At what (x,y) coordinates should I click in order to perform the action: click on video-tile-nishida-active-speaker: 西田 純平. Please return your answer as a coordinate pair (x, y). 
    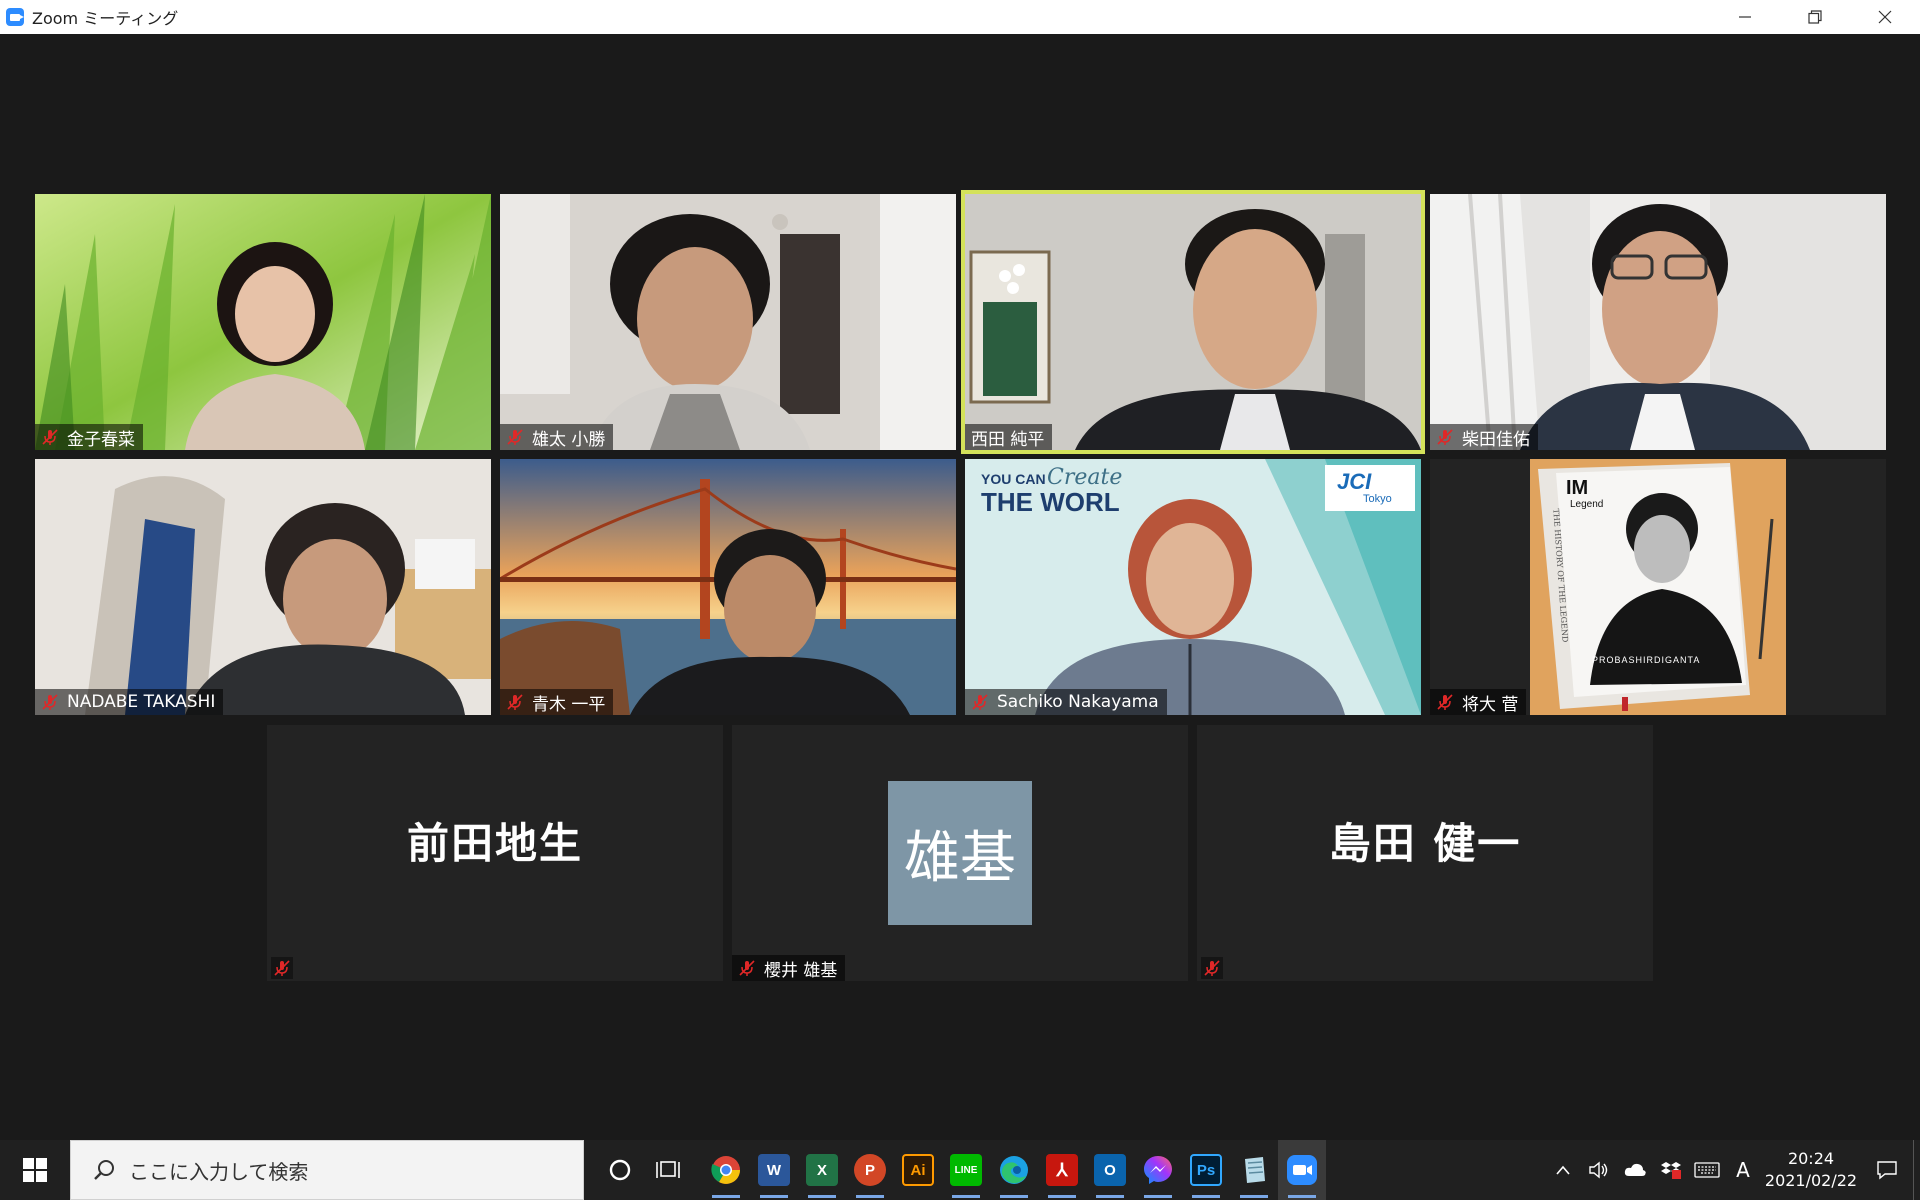
    Looking at the image, I should click on (1193, 322).